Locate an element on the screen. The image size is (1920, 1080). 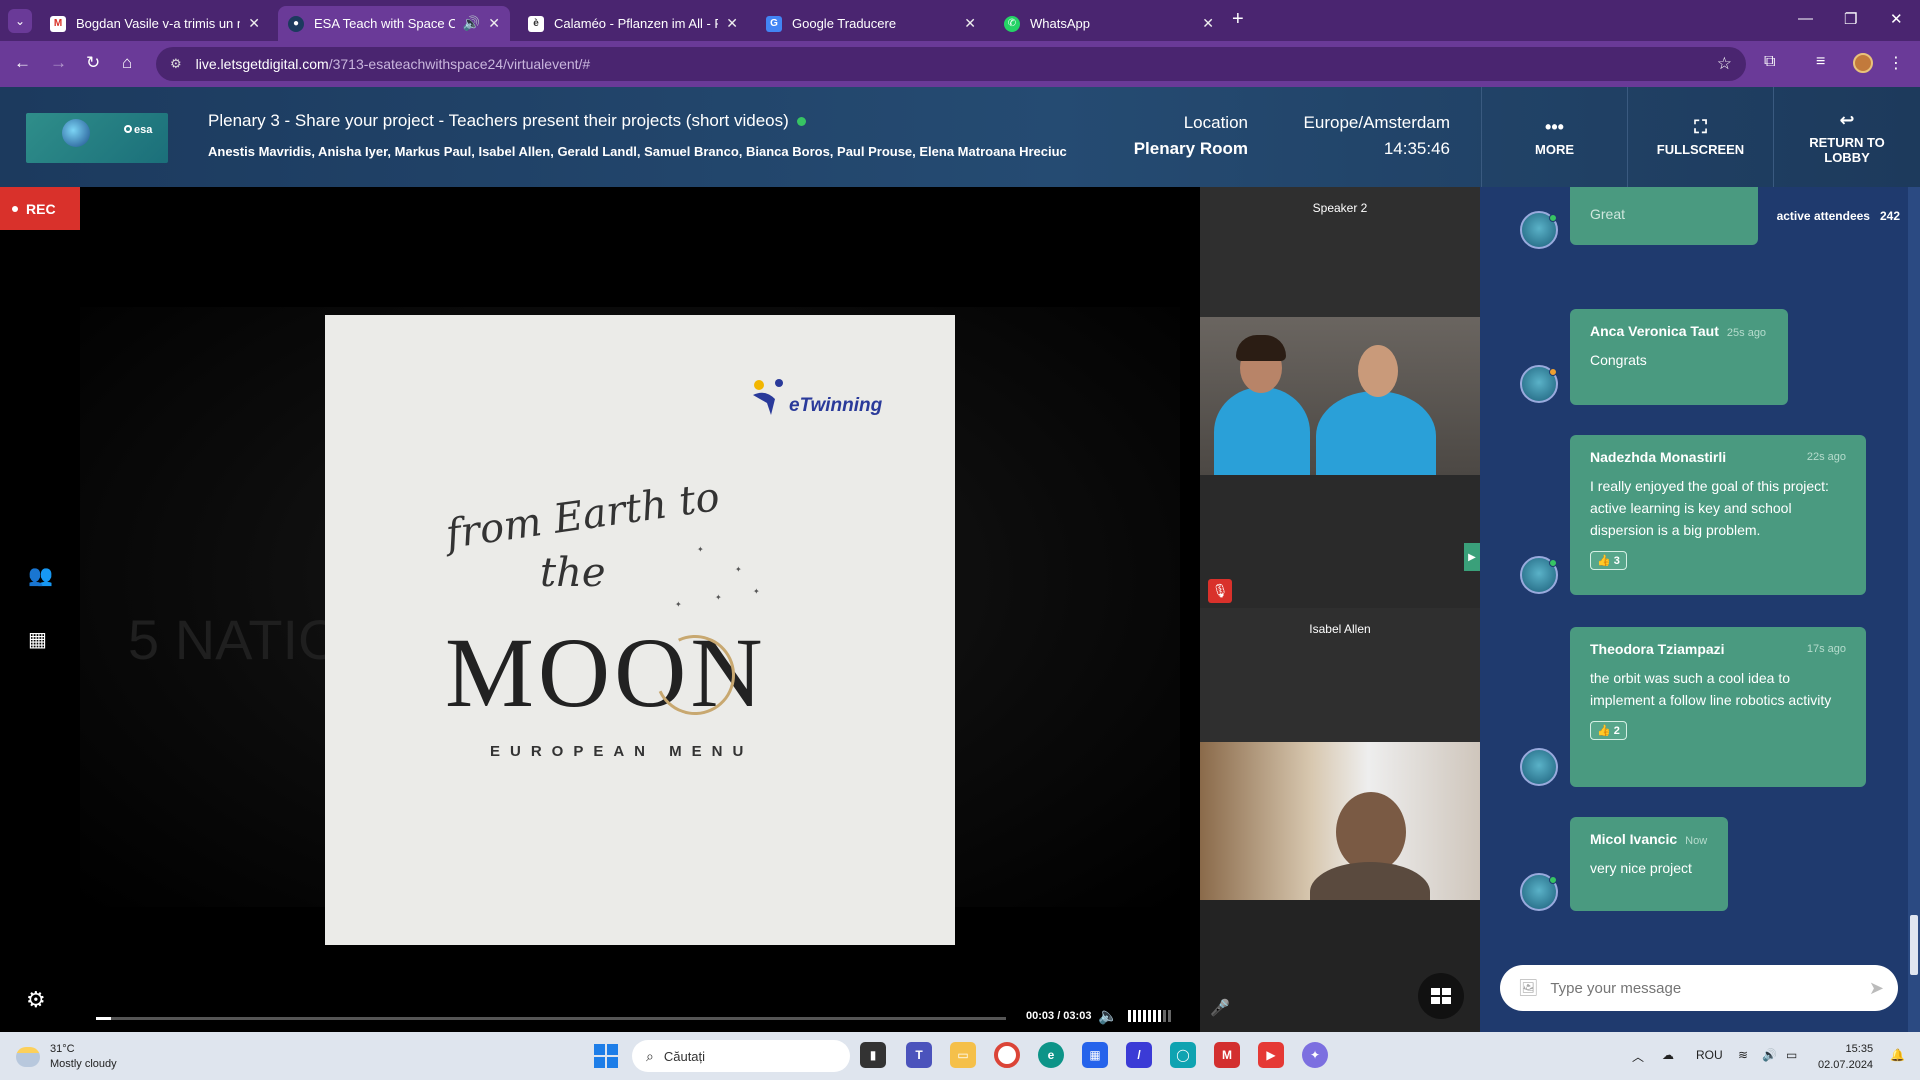
chrome-icon is located at coordinates (1007, 1055).